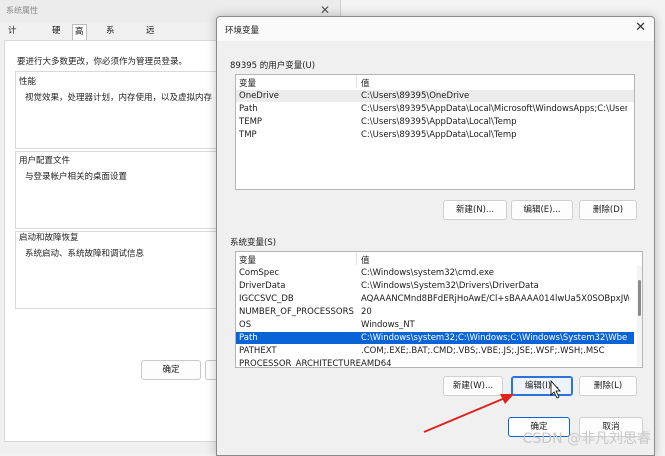 The width and height of the screenshot is (665, 456). Describe the element at coordinates (468, 413) in the screenshot. I see `red-annotation-arrow` at that location.